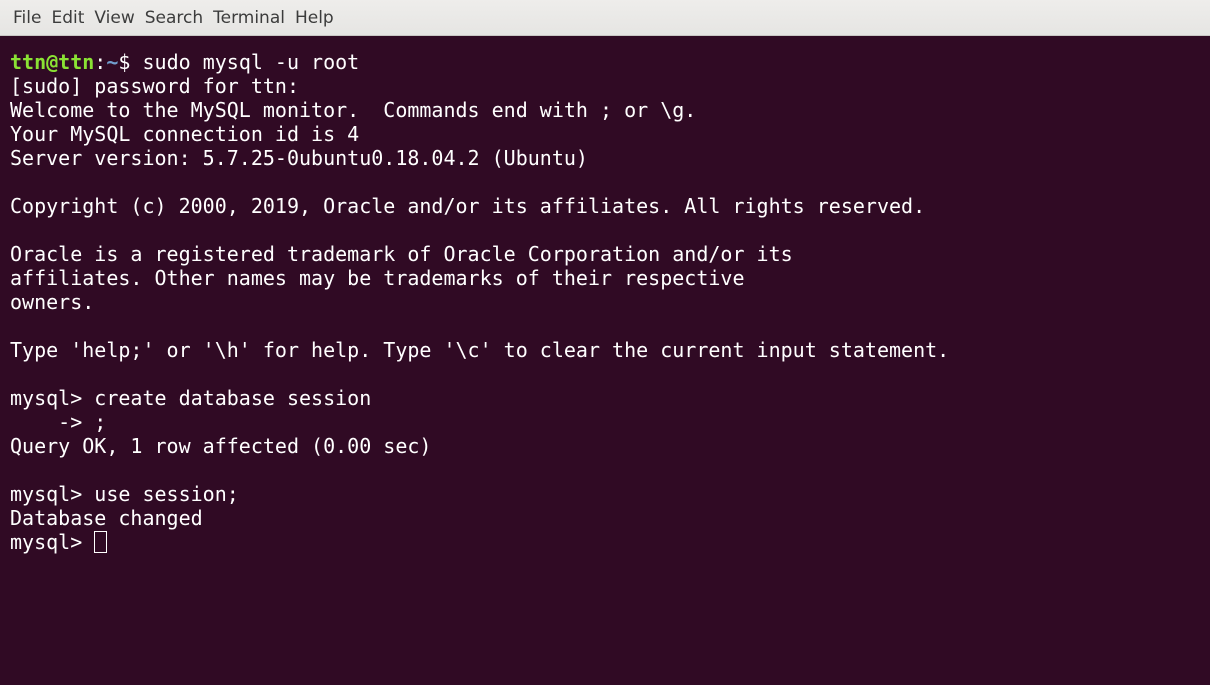 The width and height of the screenshot is (1210, 685). Describe the element at coordinates (610, 62) in the screenshot. I see `shell-prompt-line: ttn@ttn:~$ sudo mysql -u root` at that location.